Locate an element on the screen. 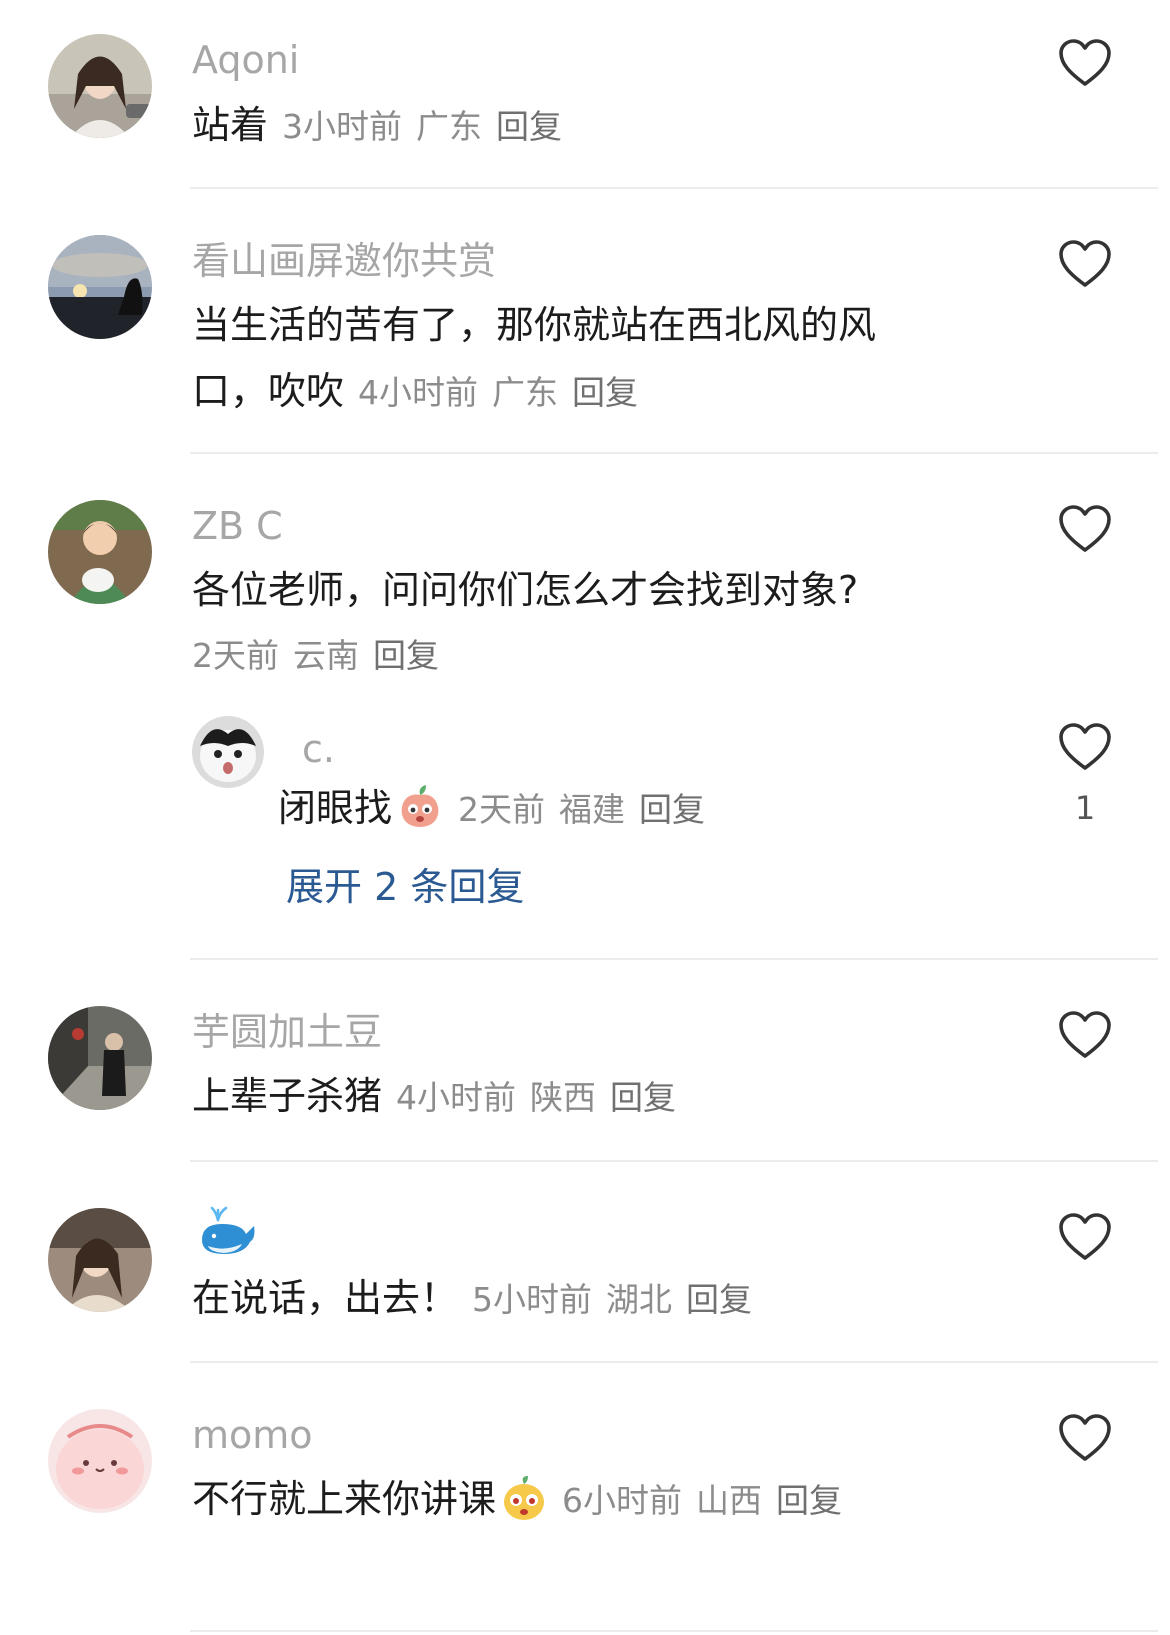  comment-text: 不行就上来你讲课 6小时前 山西 回复 is located at coordinates (582, 1500).